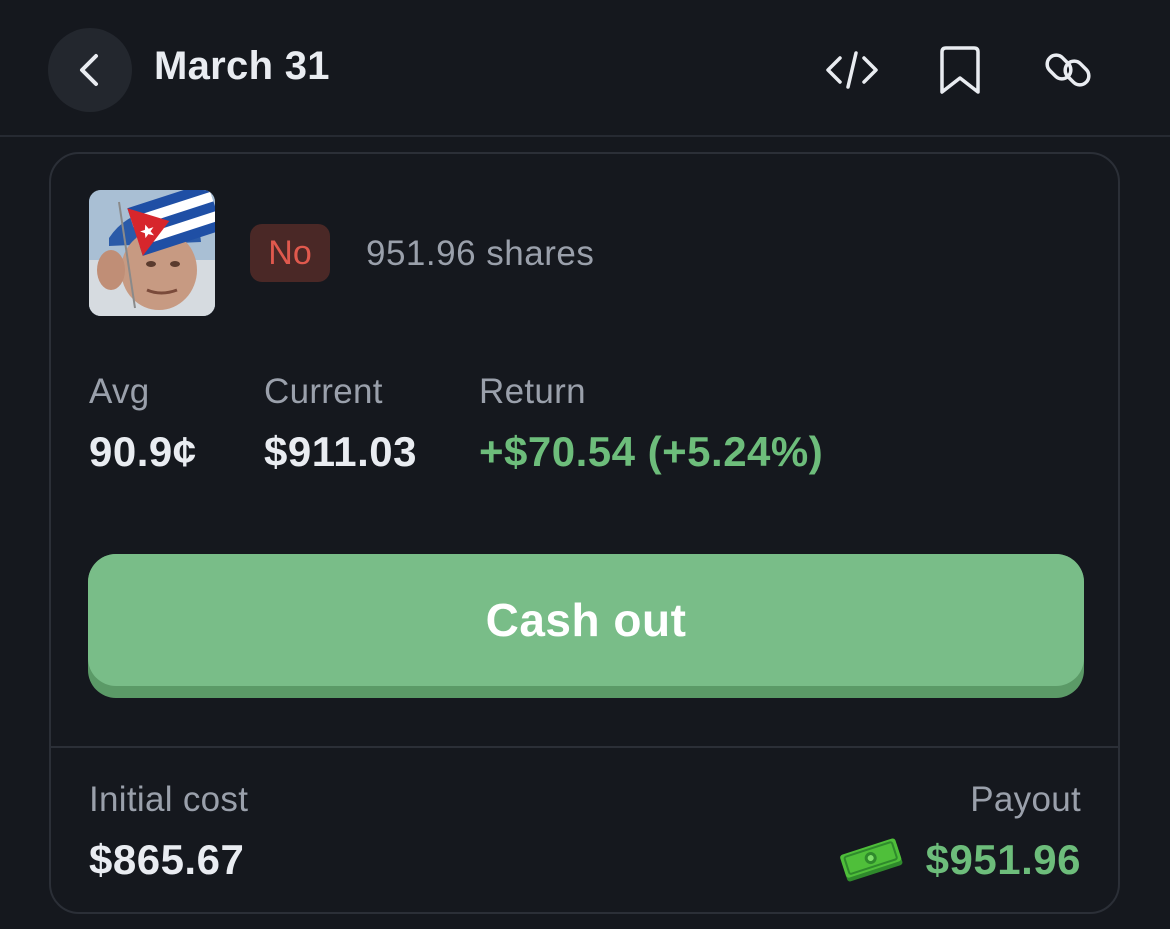  Describe the element at coordinates (323, 391) in the screenshot. I see `current-label: Current` at that location.